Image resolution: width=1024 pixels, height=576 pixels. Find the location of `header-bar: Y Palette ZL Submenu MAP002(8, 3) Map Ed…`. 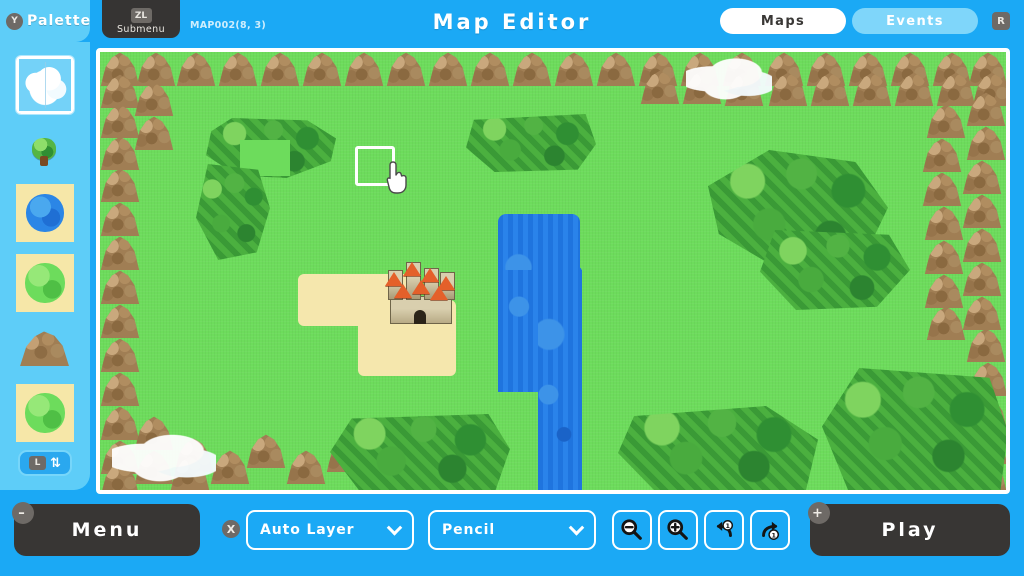

header-bar: Y Palette ZL Submenu MAP002(8, 3) Map Ed… is located at coordinates (512, 22).